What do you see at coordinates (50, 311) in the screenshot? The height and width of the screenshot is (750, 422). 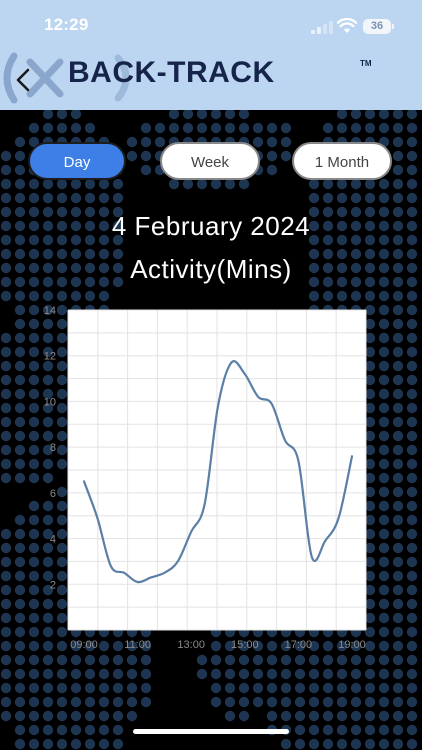 I see `y-tick-label: 14` at bounding box center [50, 311].